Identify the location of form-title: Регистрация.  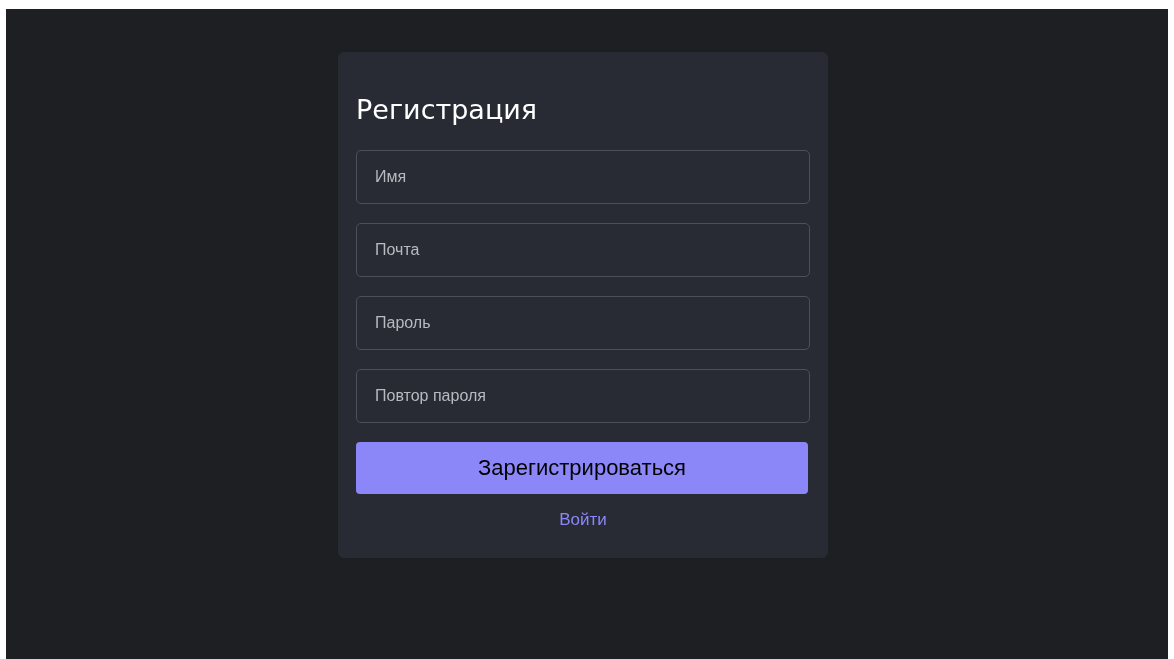
(447, 110).